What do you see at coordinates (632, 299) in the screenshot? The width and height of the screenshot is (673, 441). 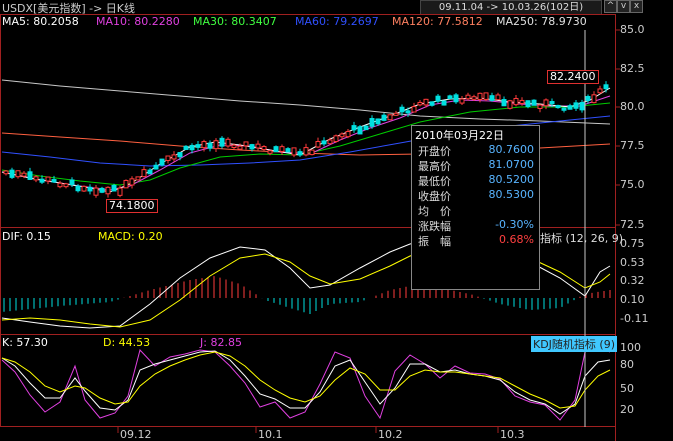 I see `macd-axis-label: 0.10` at bounding box center [632, 299].